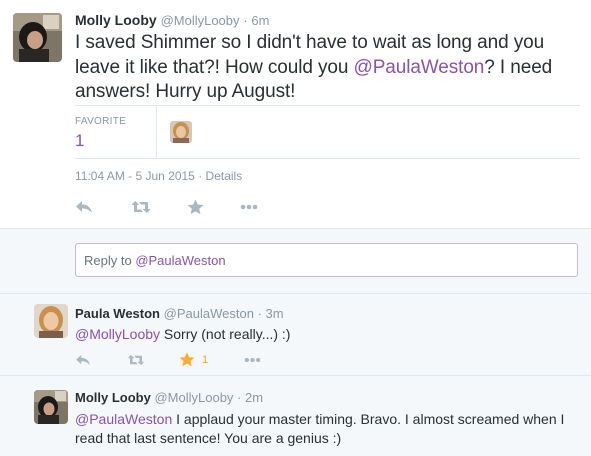 This screenshot has height=456, width=591. I want to click on tweet-header: Molly Looby @MollyLooby · 6m, so click(172, 20).